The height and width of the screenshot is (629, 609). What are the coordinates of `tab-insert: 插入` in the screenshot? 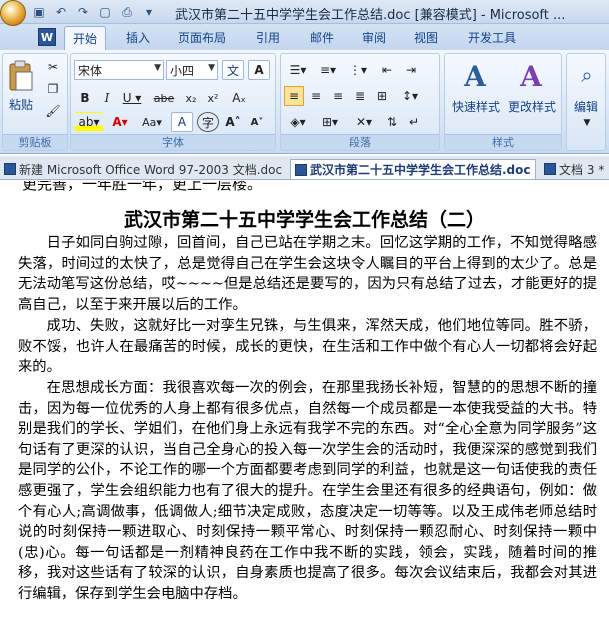 It's located at (138, 37).